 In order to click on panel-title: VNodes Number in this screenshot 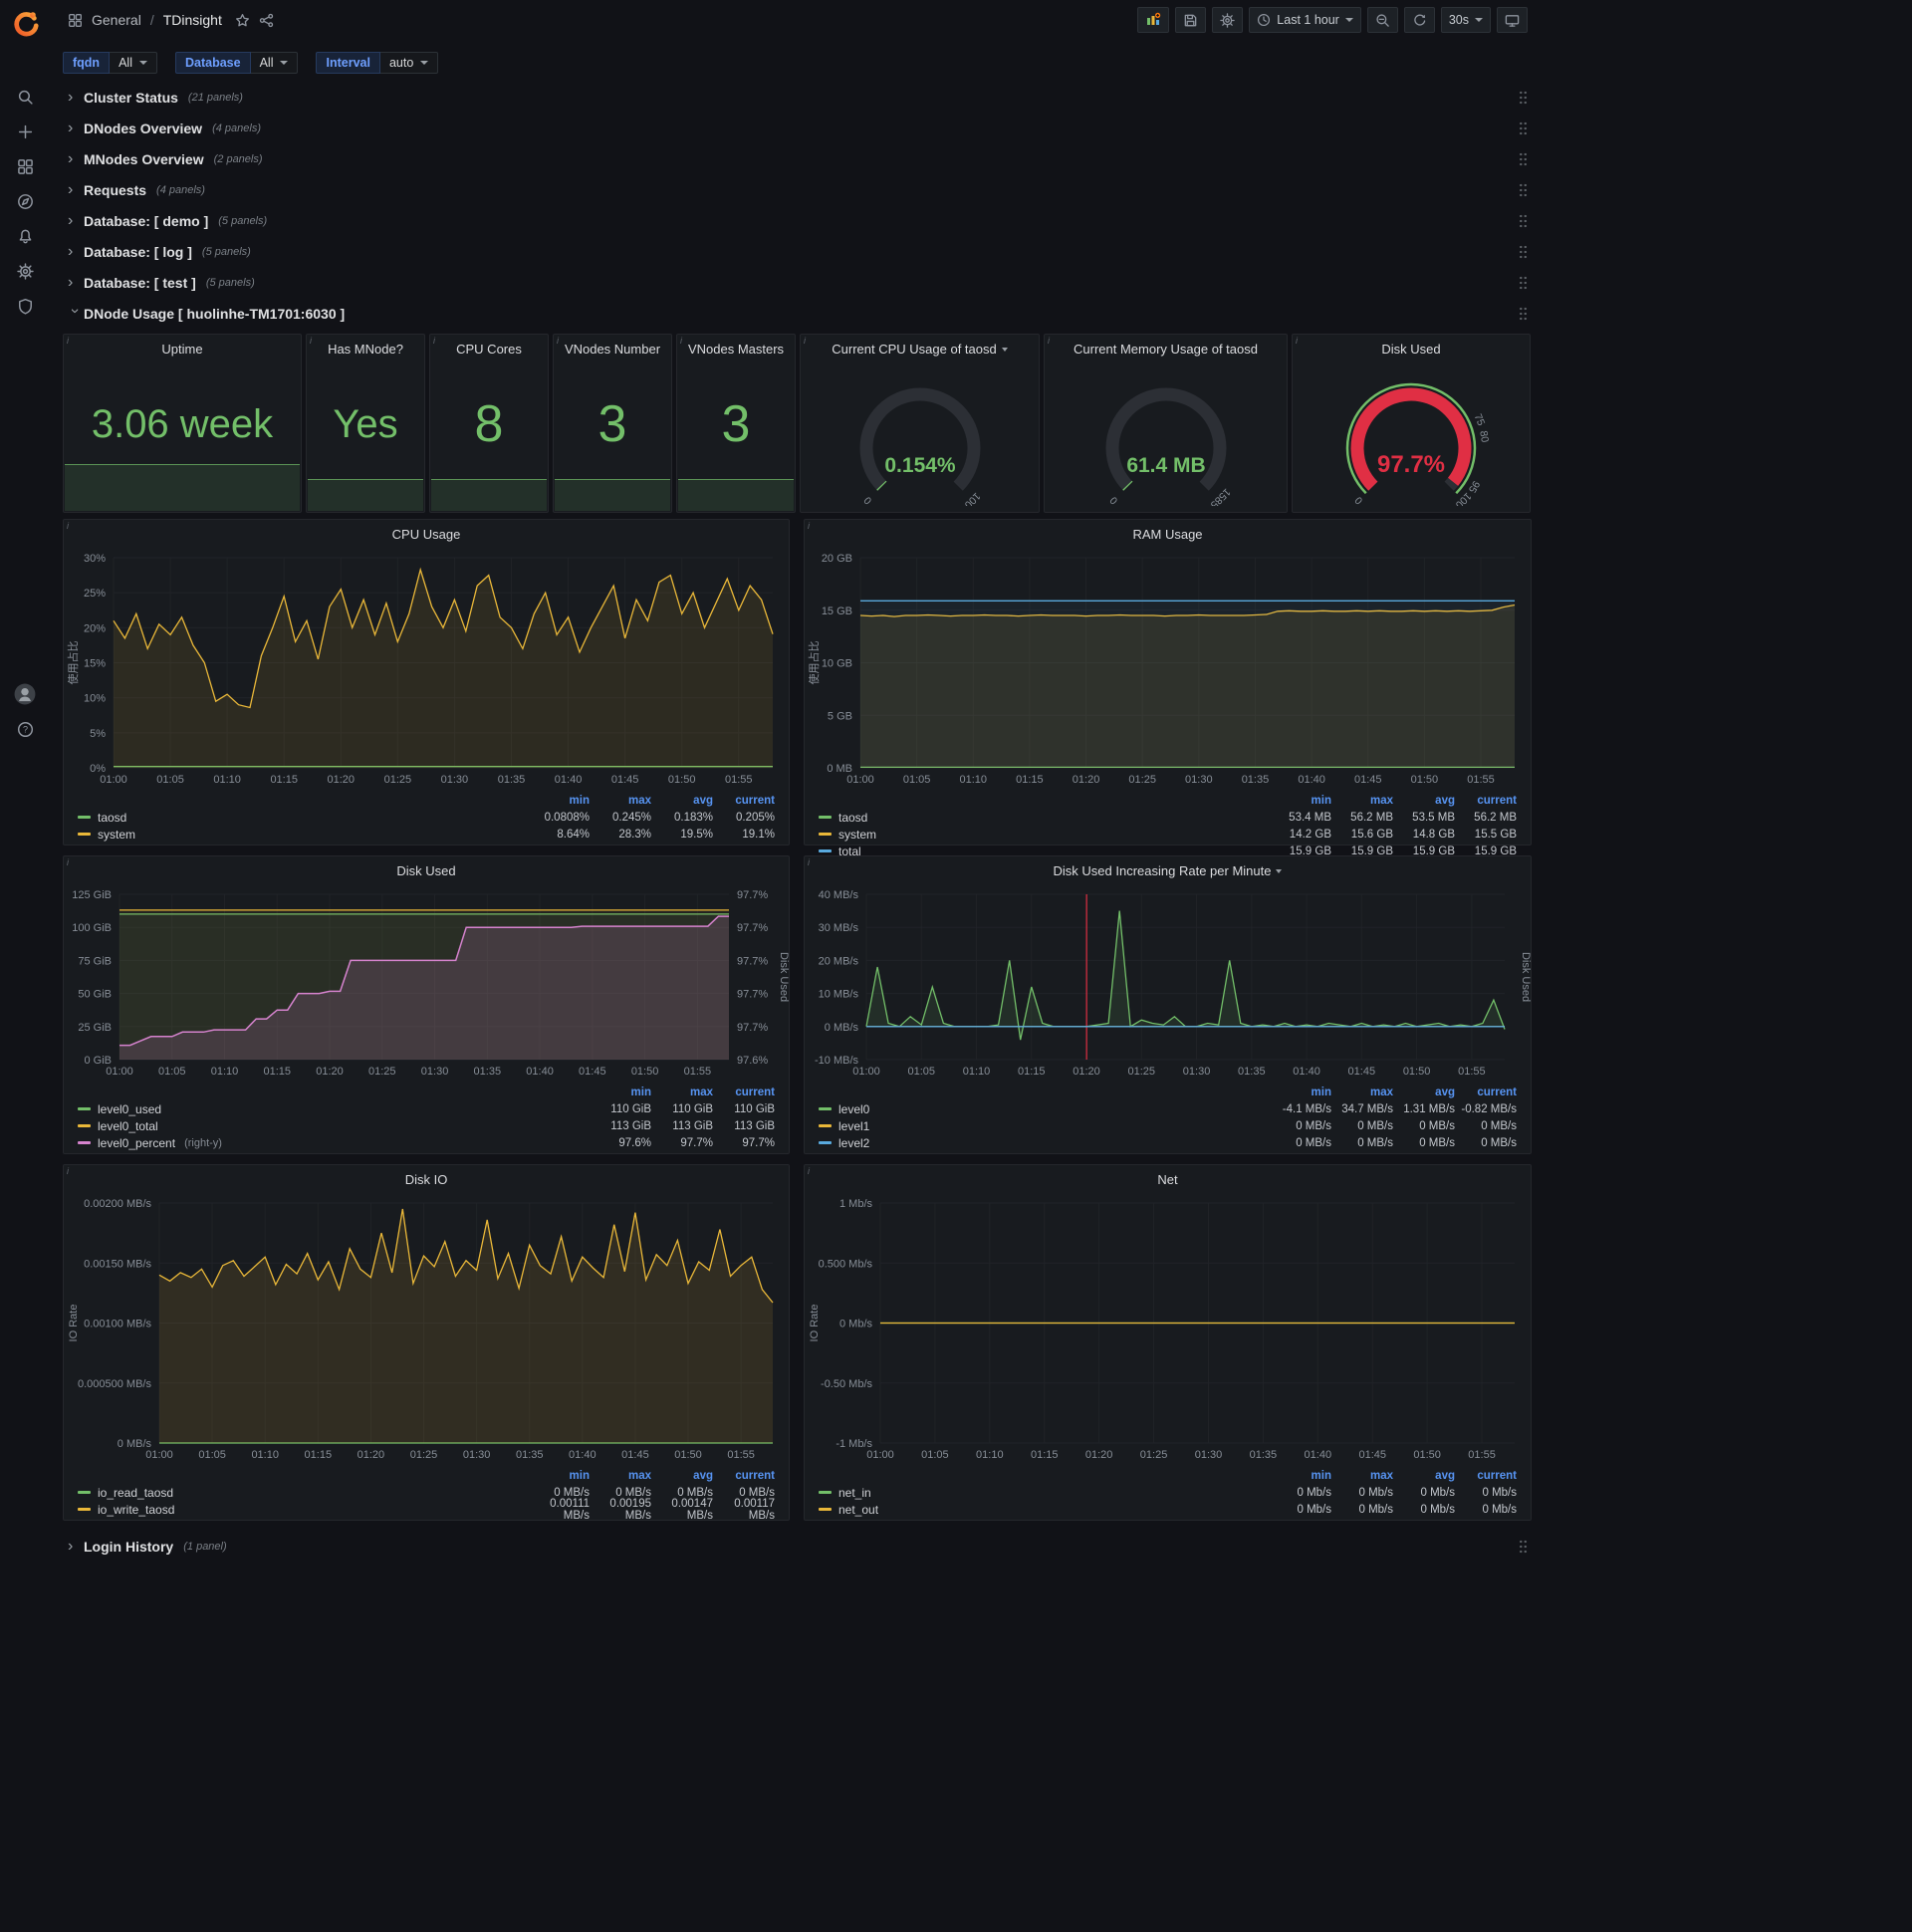, I will do `click(612, 348)`.